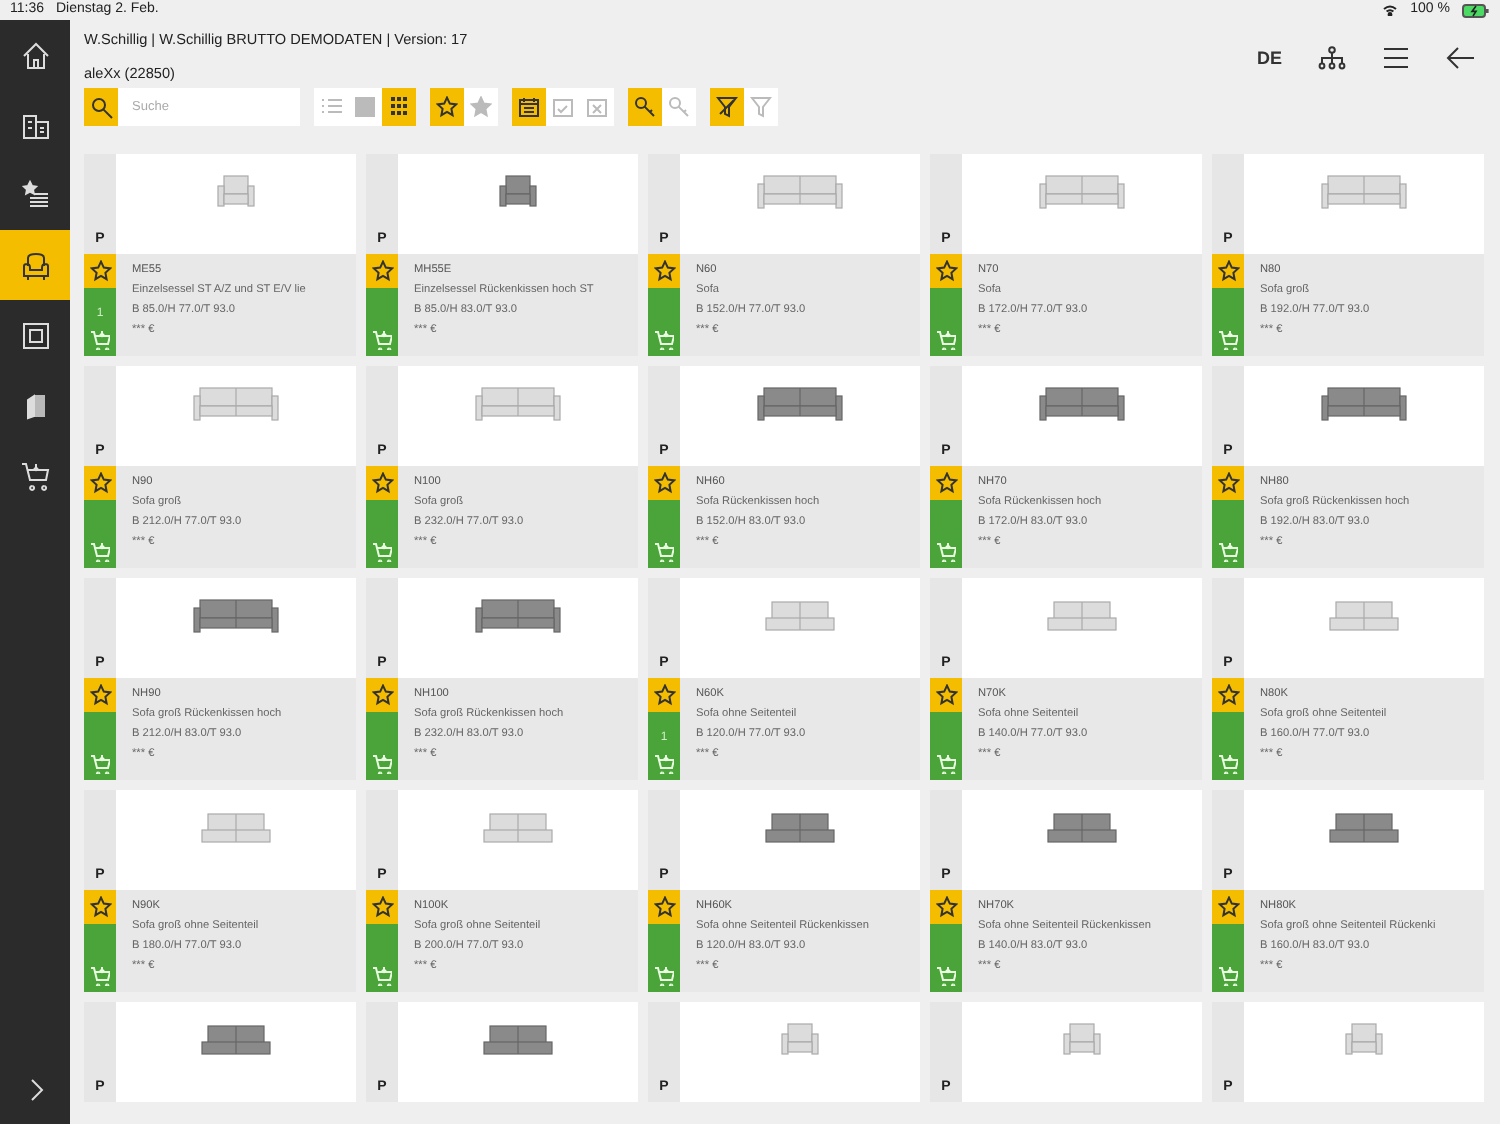 This screenshot has width=1500, height=1124. I want to click on sidebar-item, so click(35, 265).